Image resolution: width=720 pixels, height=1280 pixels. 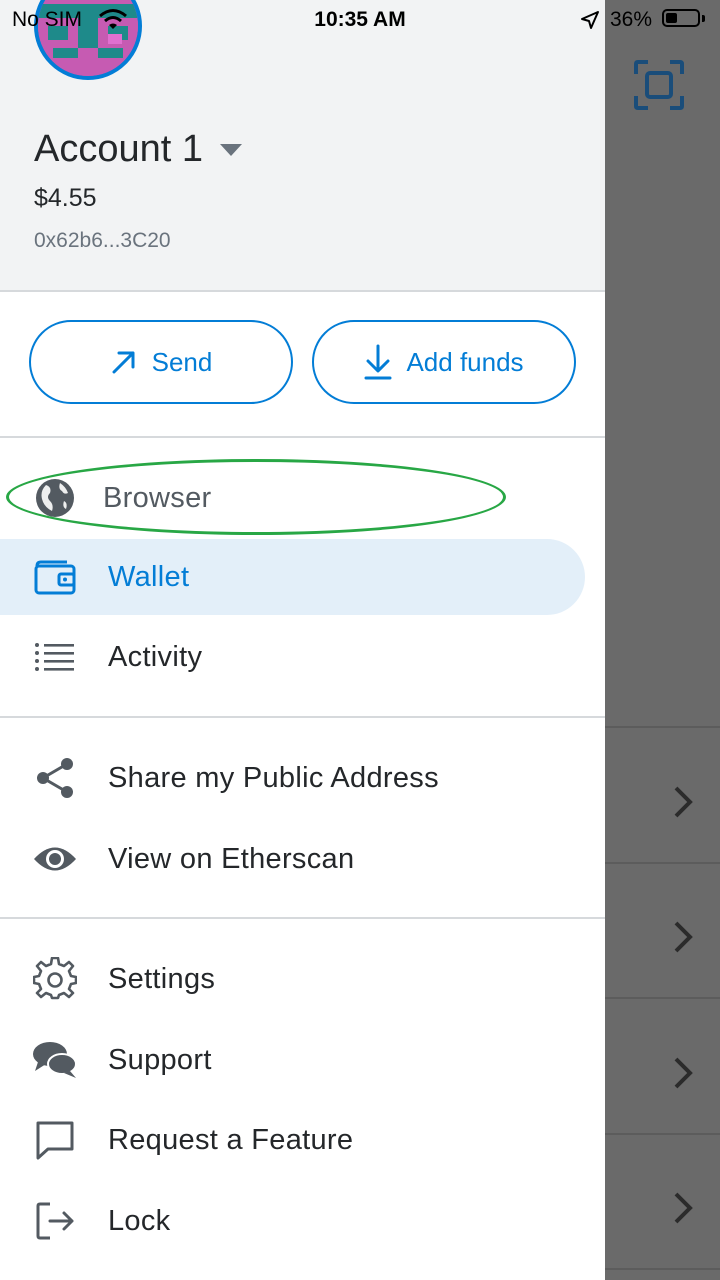 What do you see at coordinates (302, 1060) in the screenshot?
I see `menu-item-support: Support` at bounding box center [302, 1060].